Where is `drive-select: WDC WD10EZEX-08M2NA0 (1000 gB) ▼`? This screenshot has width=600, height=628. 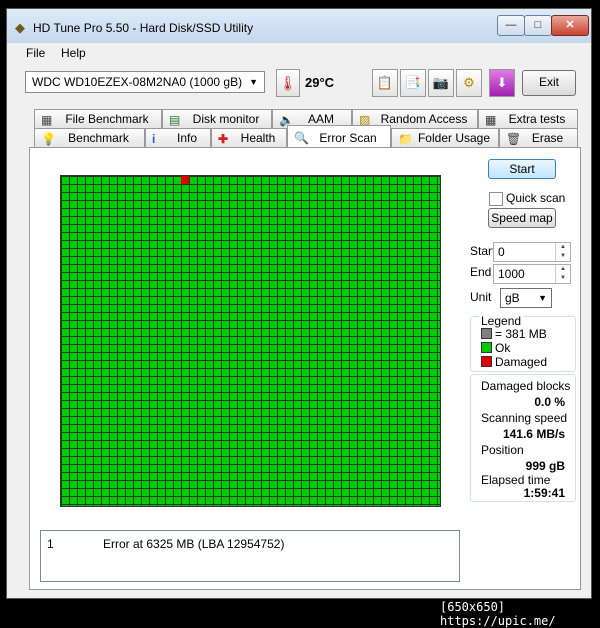
drive-select: WDC WD10EZEX-08M2NA0 (1000 gB) ▼ is located at coordinates (145, 82).